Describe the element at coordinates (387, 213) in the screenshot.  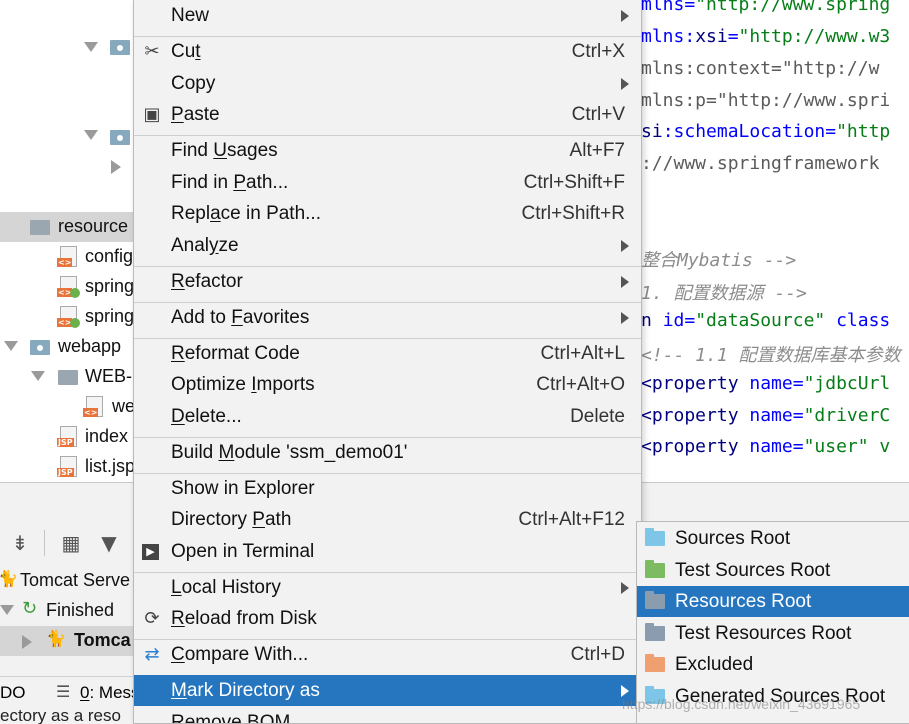
I see `menu-item-replace-in-path: Replace in Path... Ctrl+Shift+R` at that location.